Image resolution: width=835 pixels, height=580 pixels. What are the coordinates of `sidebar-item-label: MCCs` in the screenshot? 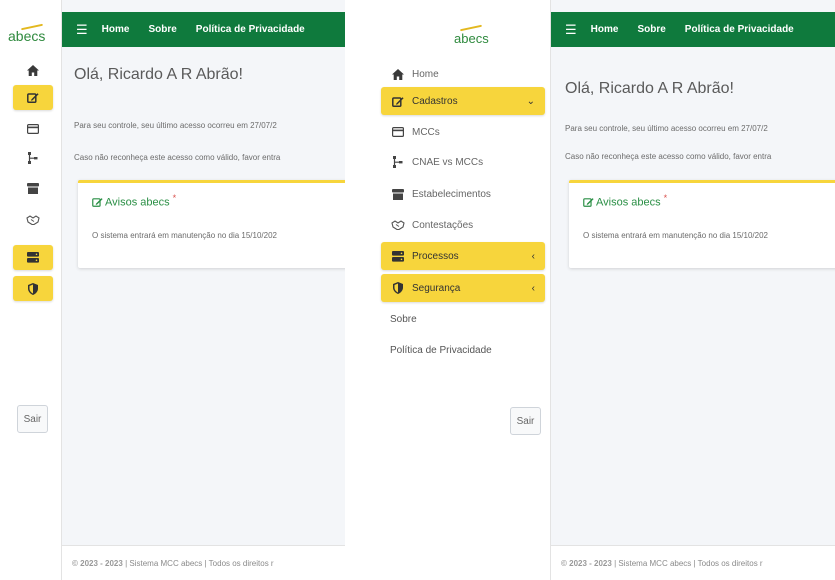 It's located at (426, 132).